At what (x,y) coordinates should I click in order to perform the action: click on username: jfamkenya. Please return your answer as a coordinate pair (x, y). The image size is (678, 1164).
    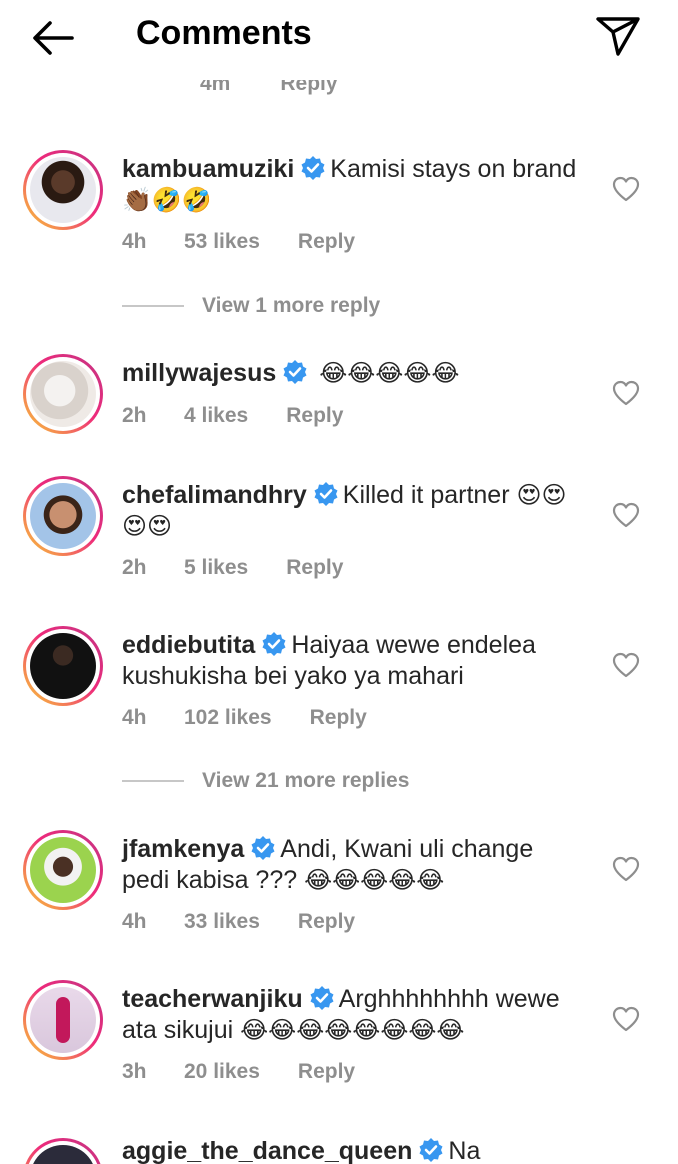
    Looking at the image, I should click on (183, 849).